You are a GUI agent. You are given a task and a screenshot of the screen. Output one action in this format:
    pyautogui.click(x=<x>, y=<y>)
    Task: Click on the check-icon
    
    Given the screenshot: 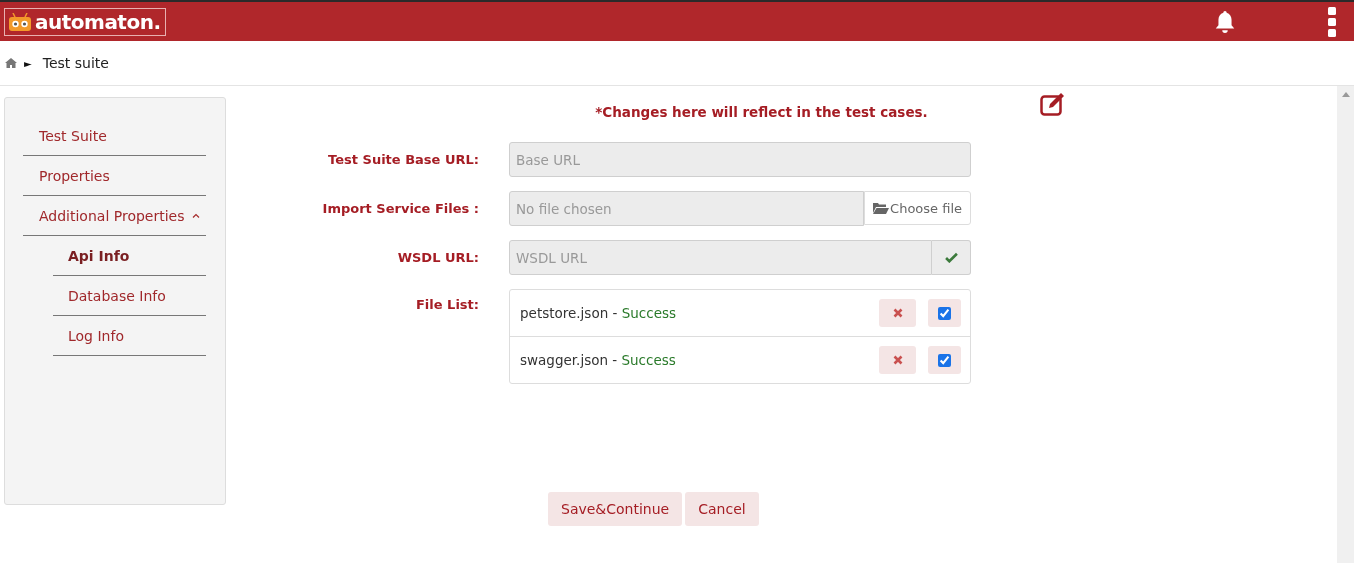 What is the action you would take?
    pyautogui.click(x=951, y=257)
    